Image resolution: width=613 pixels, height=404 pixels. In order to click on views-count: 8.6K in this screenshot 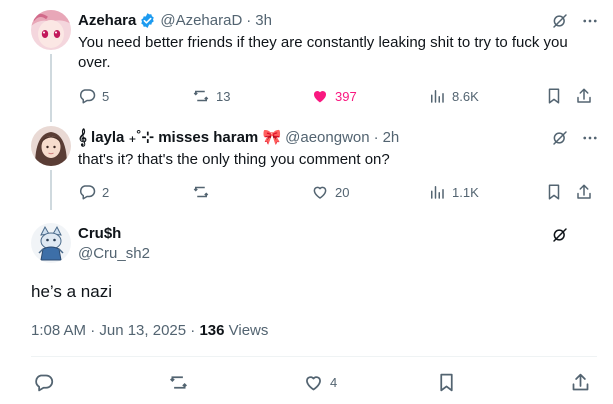, I will do `click(465, 96)`.